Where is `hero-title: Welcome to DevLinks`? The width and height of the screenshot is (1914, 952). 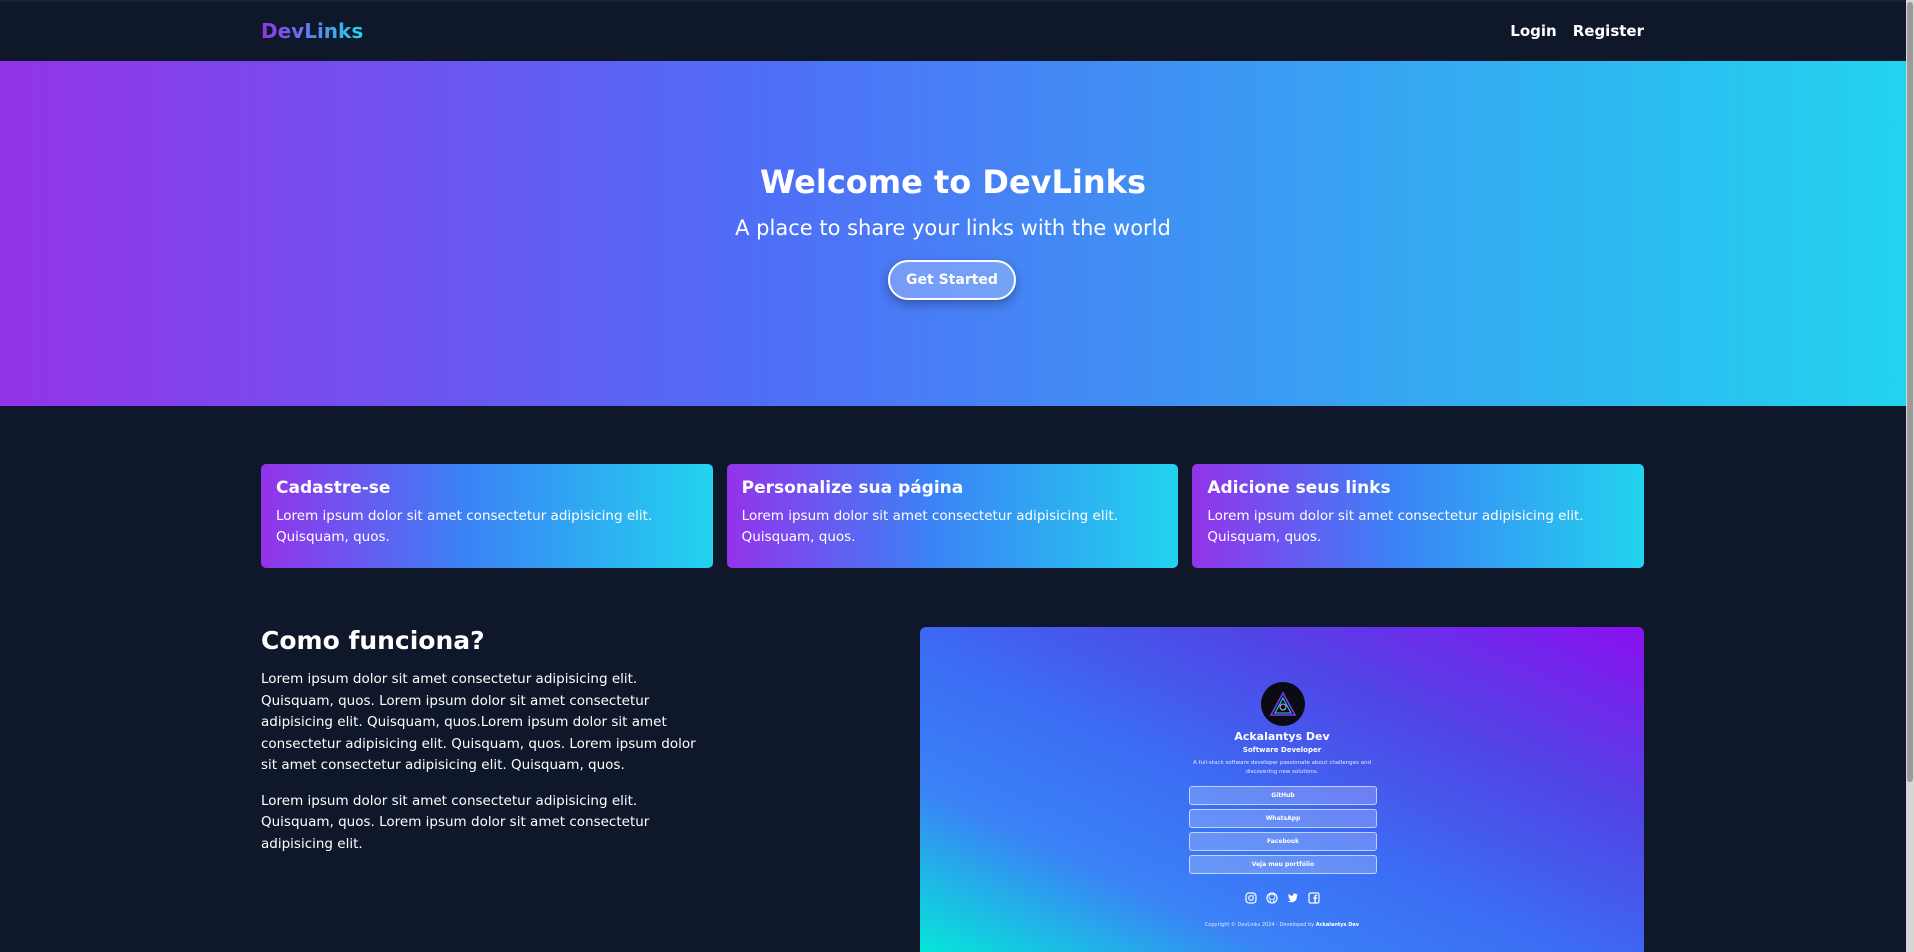
hero-title: Welcome to DevLinks is located at coordinates (953, 182).